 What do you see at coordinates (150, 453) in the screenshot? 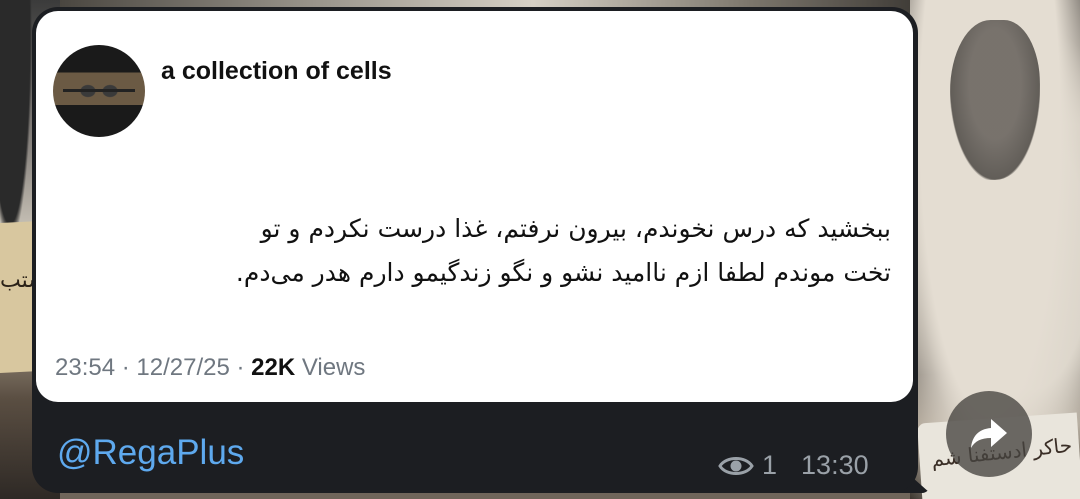
I see `channel-mention-link: @RegaPlus` at bounding box center [150, 453].